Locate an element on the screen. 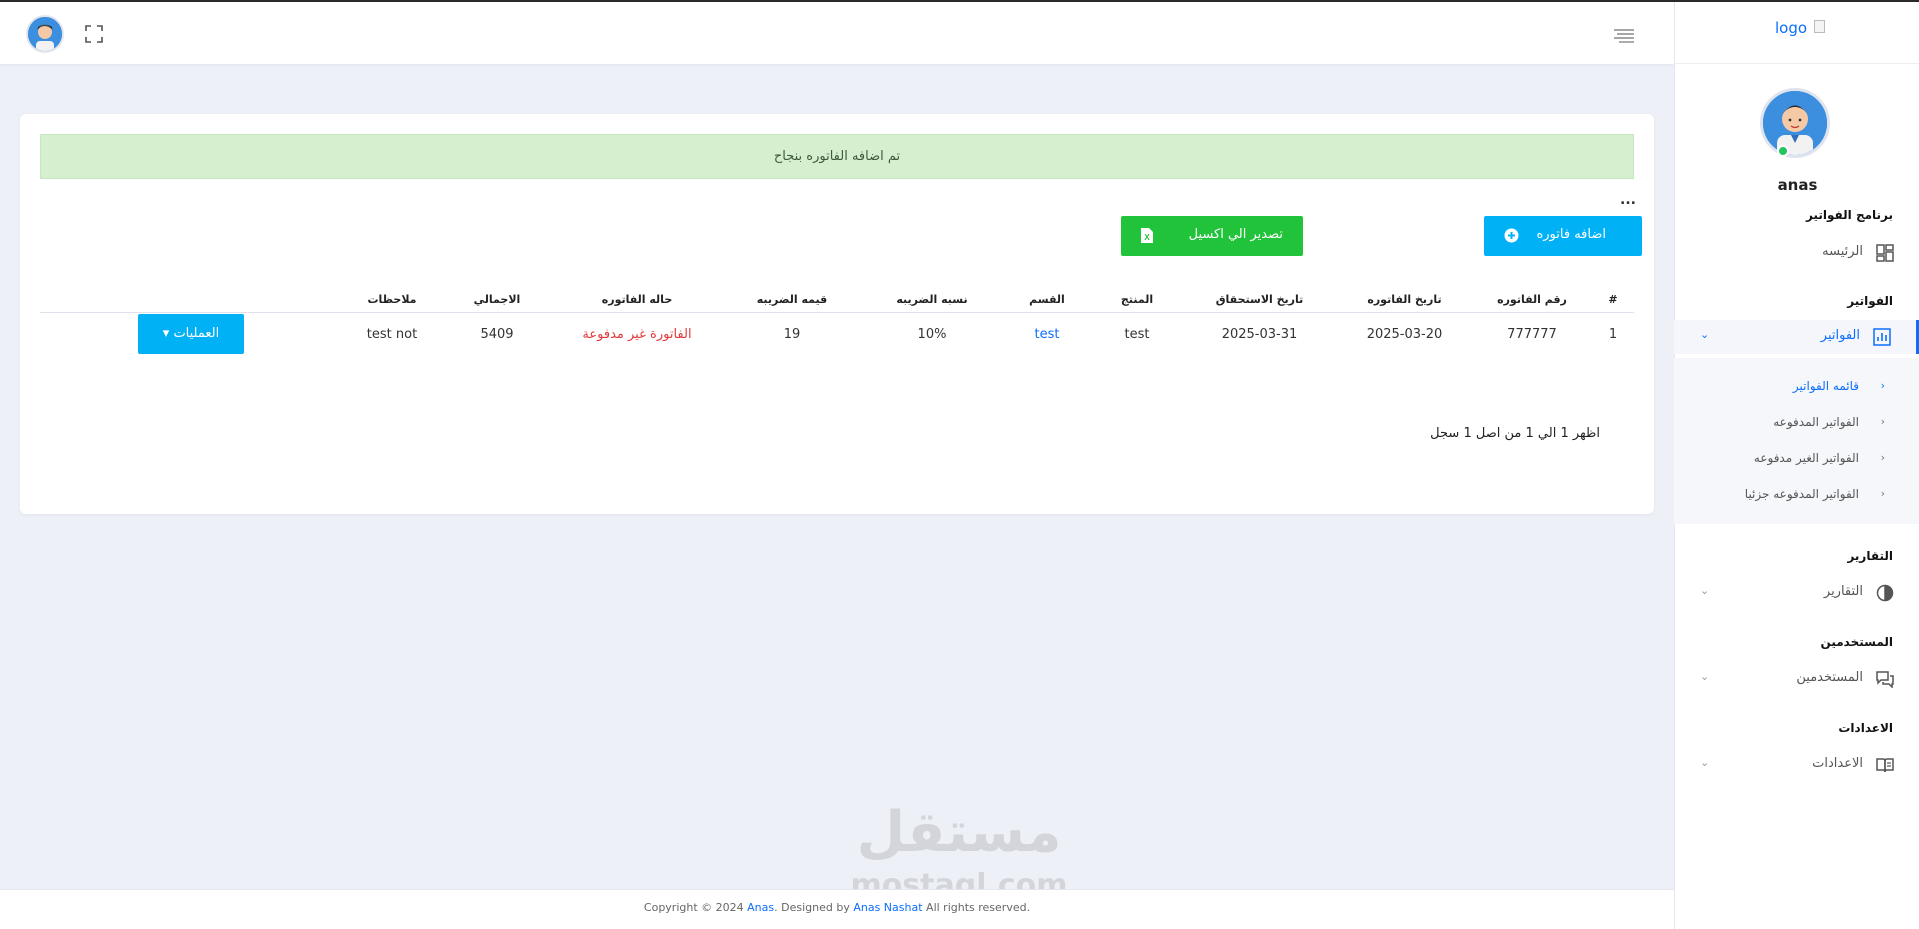 This screenshot has width=1919, height=929. cell-status: الفاتورة غير مدفوعة is located at coordinates (637, 334).